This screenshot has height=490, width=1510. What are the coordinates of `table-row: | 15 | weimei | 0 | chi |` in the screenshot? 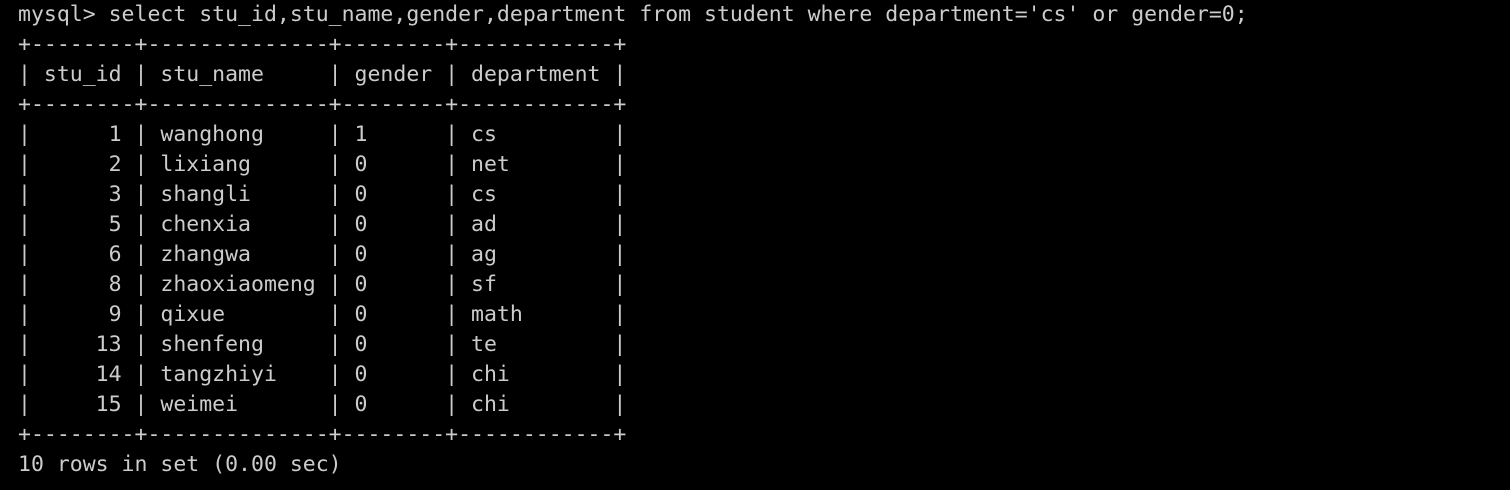 It's located at (322, 404).